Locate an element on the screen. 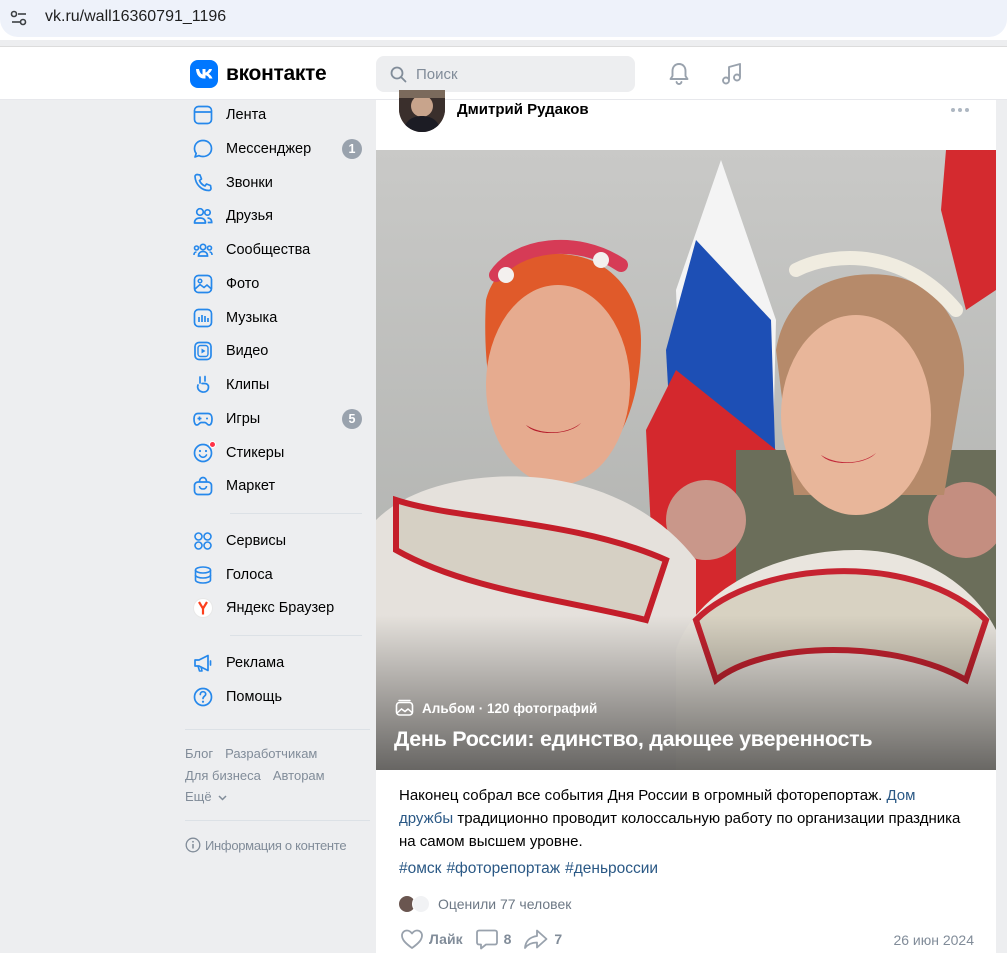 This screenshot has height=953, width=1007. browser-address-bar: vk.ru/wall16360791_1196 is located at coordinates (503, 20).